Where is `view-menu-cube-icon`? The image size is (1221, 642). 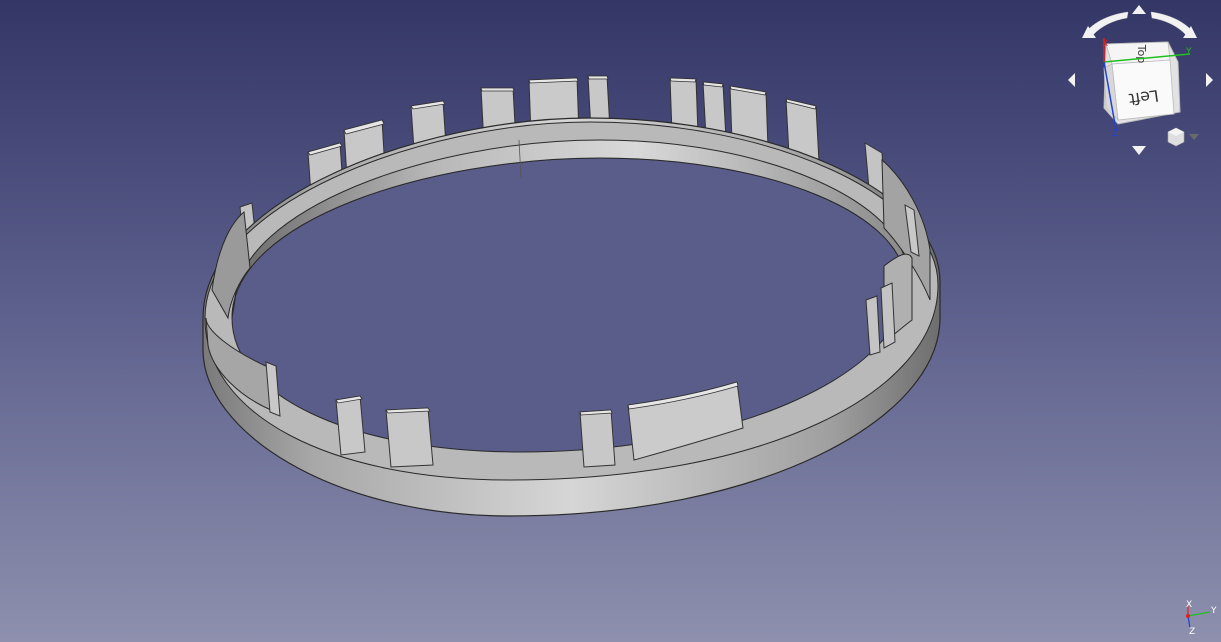
view-menu-cube-icon is located at coordinates (1183, 137).